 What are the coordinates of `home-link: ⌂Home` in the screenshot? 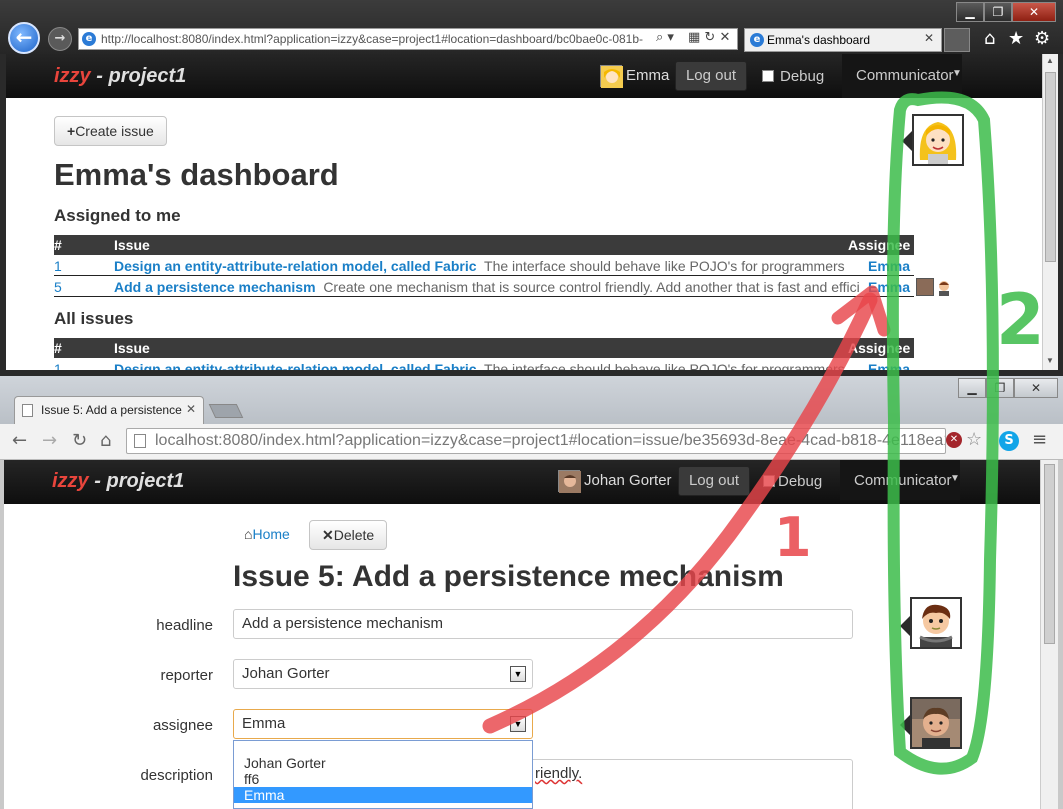 It's located at (267, 534).